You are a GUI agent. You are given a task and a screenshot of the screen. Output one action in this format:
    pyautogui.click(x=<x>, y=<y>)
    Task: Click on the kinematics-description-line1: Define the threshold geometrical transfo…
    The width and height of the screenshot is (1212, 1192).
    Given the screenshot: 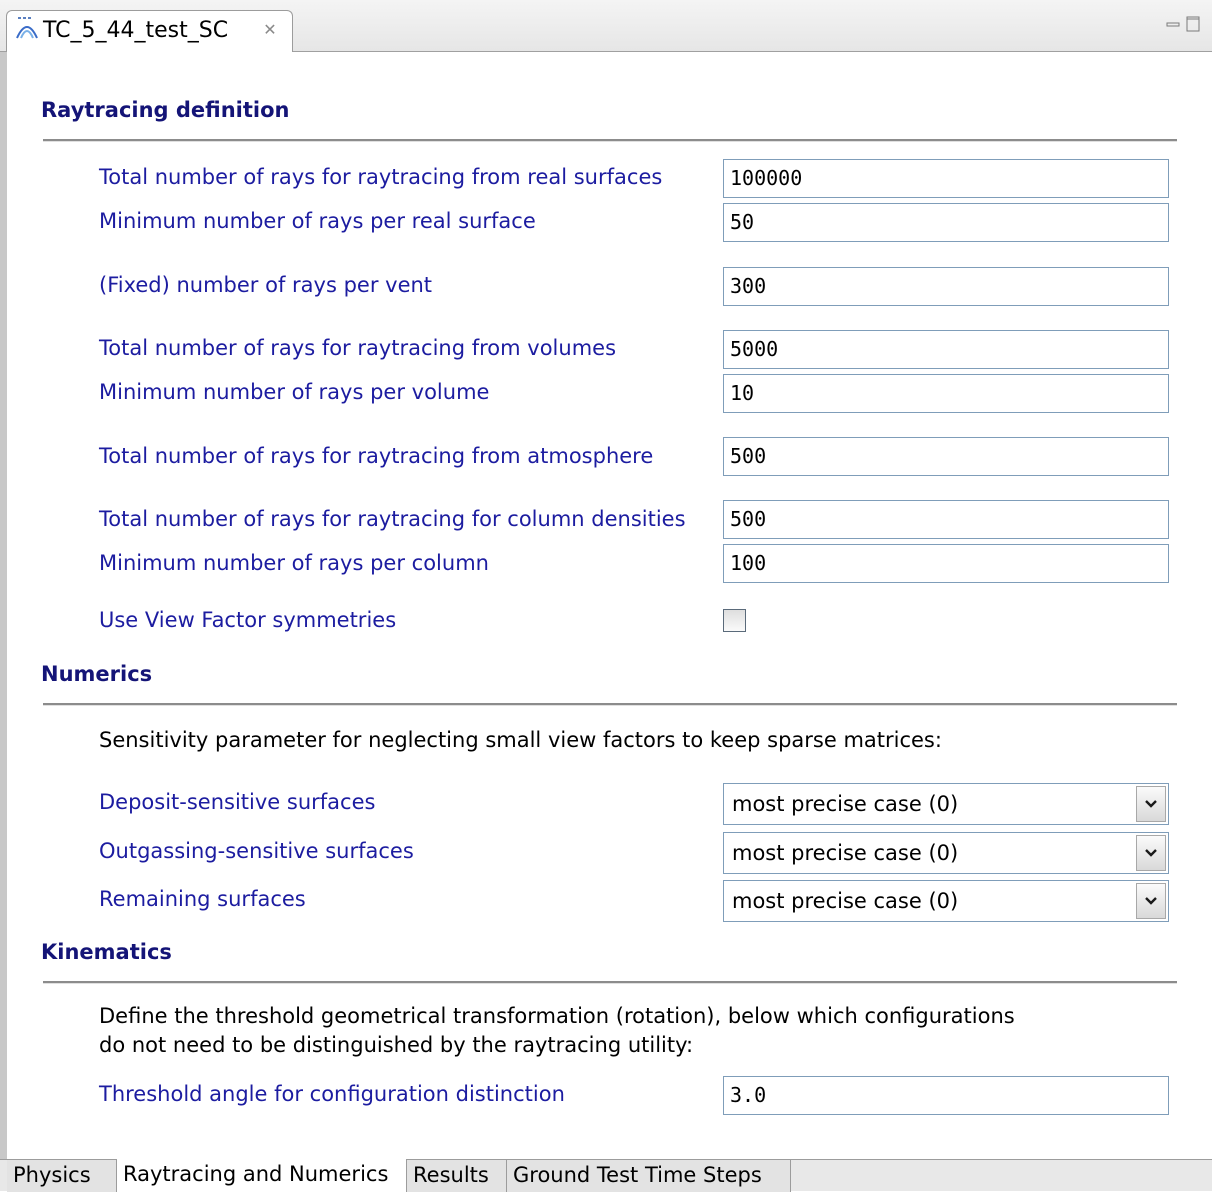 What is the action you would take?
    pyautogui.click(x=557, y=1016)
    